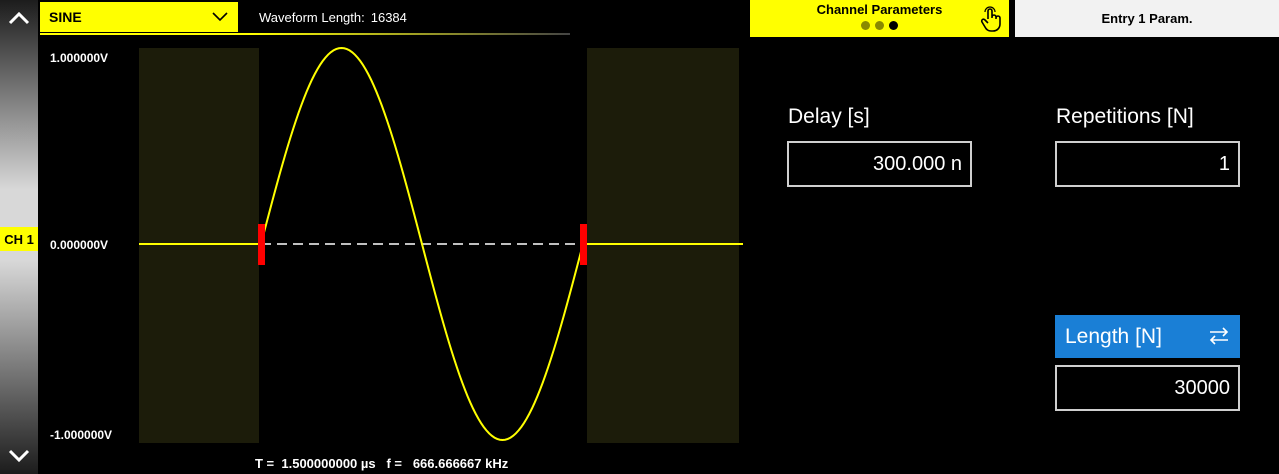 Image resolution: width=1279 pixels, height=474 pixels. Describe the element at coordinates (879, 9) in the screenshot. I see `tab-channel-parameters-label: Channel Parameters` at that location.